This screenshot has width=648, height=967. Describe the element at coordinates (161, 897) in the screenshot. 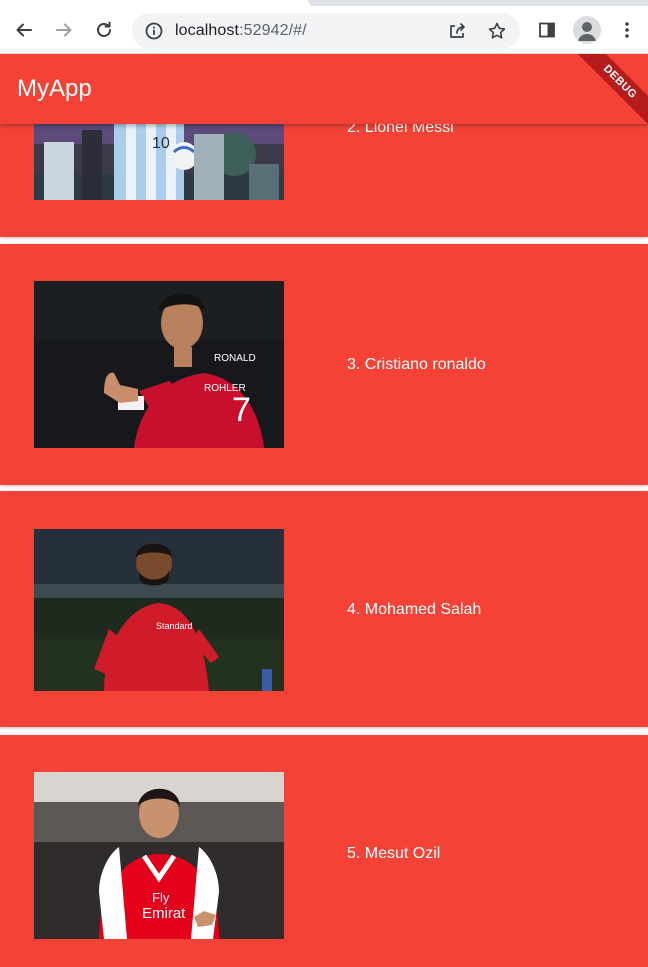

I see `svg-text: Fly` at that location.